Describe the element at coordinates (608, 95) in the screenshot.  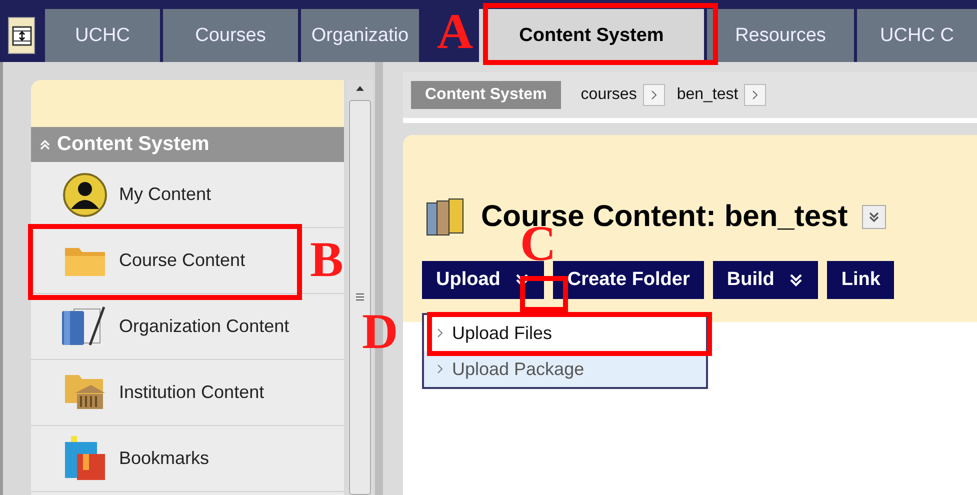
I see `breadcrumb-link: courses` at that location.